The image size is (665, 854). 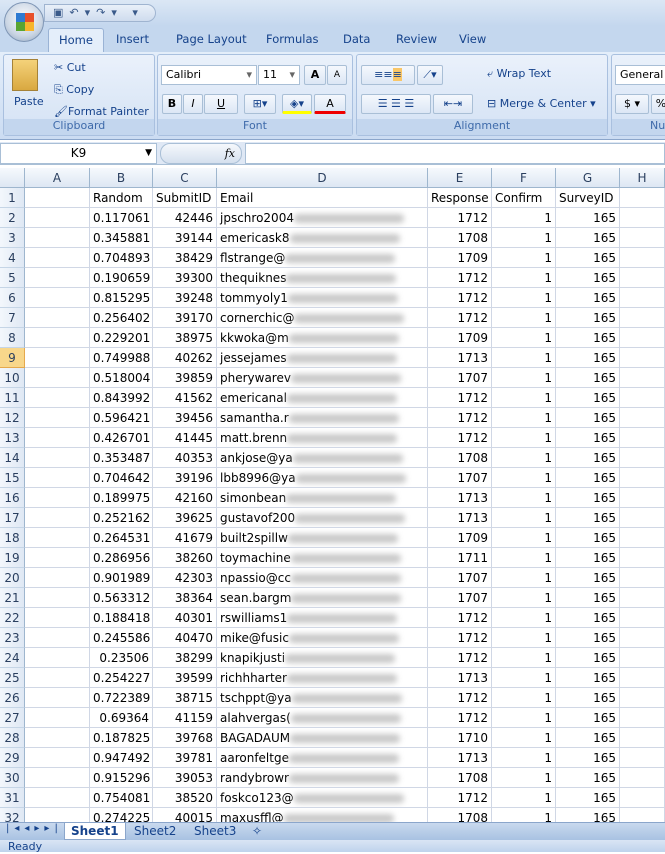 I want to click on tab-data: Data, so click(x=356, y=39).